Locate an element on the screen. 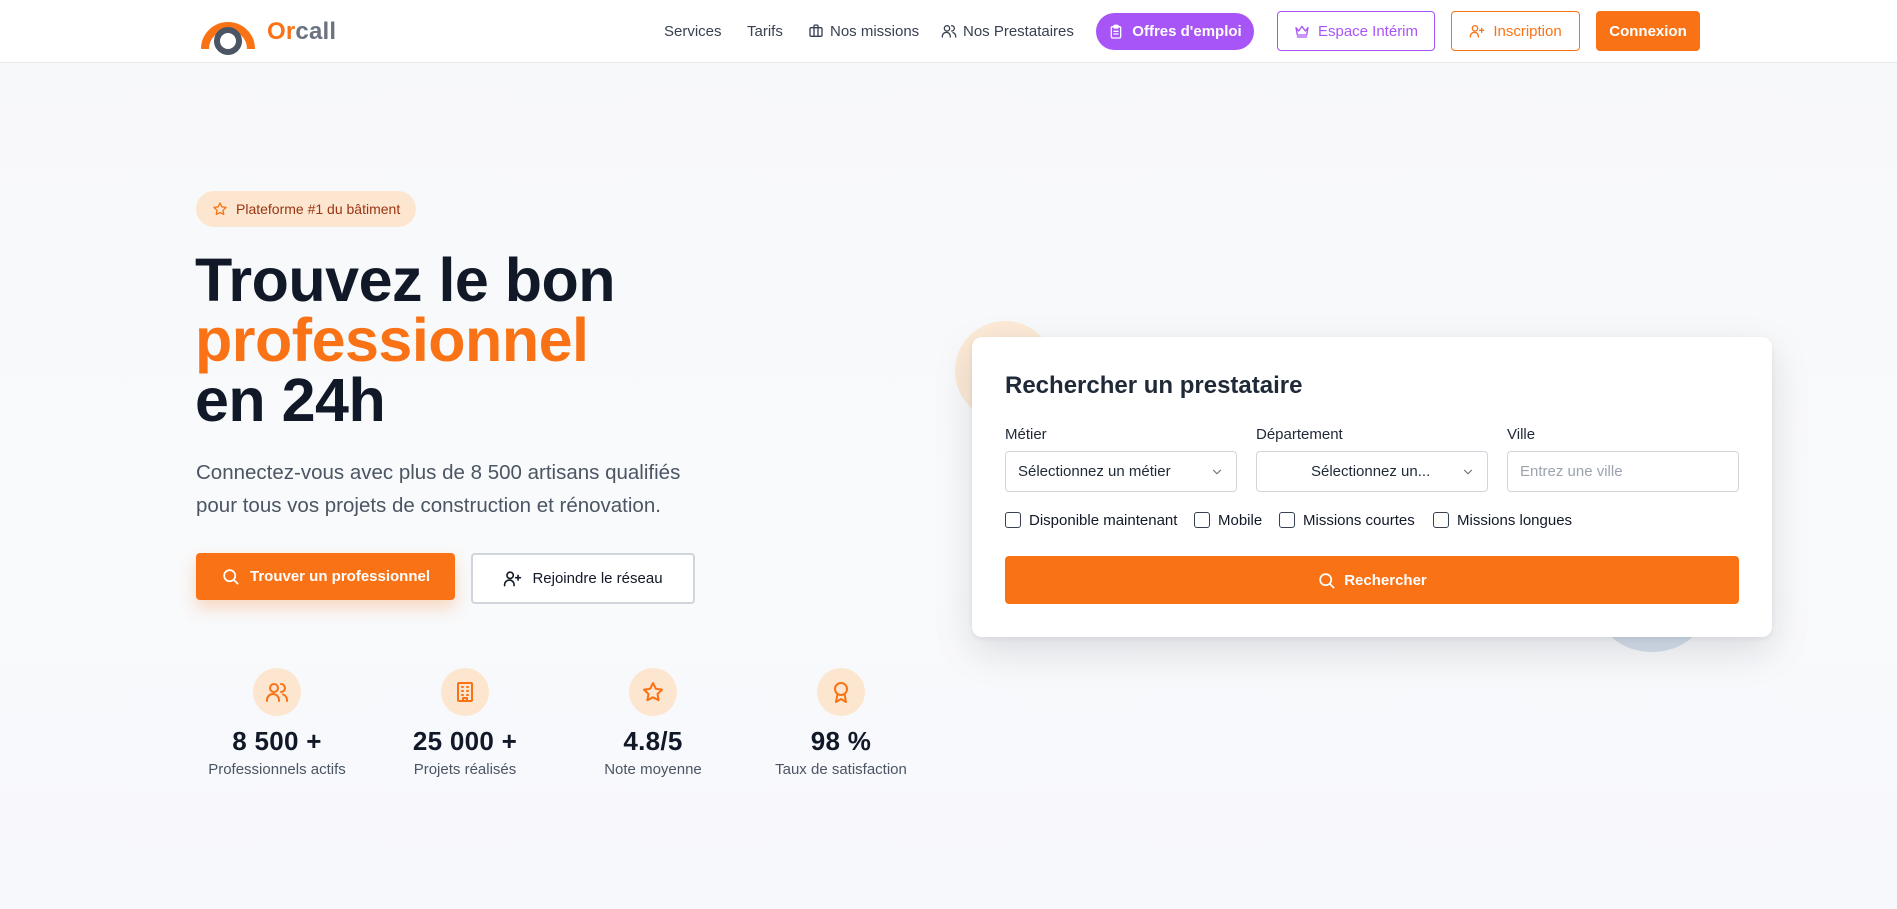  job-offers-button: Offres d'emploi is located at coordinates (1175, 31).